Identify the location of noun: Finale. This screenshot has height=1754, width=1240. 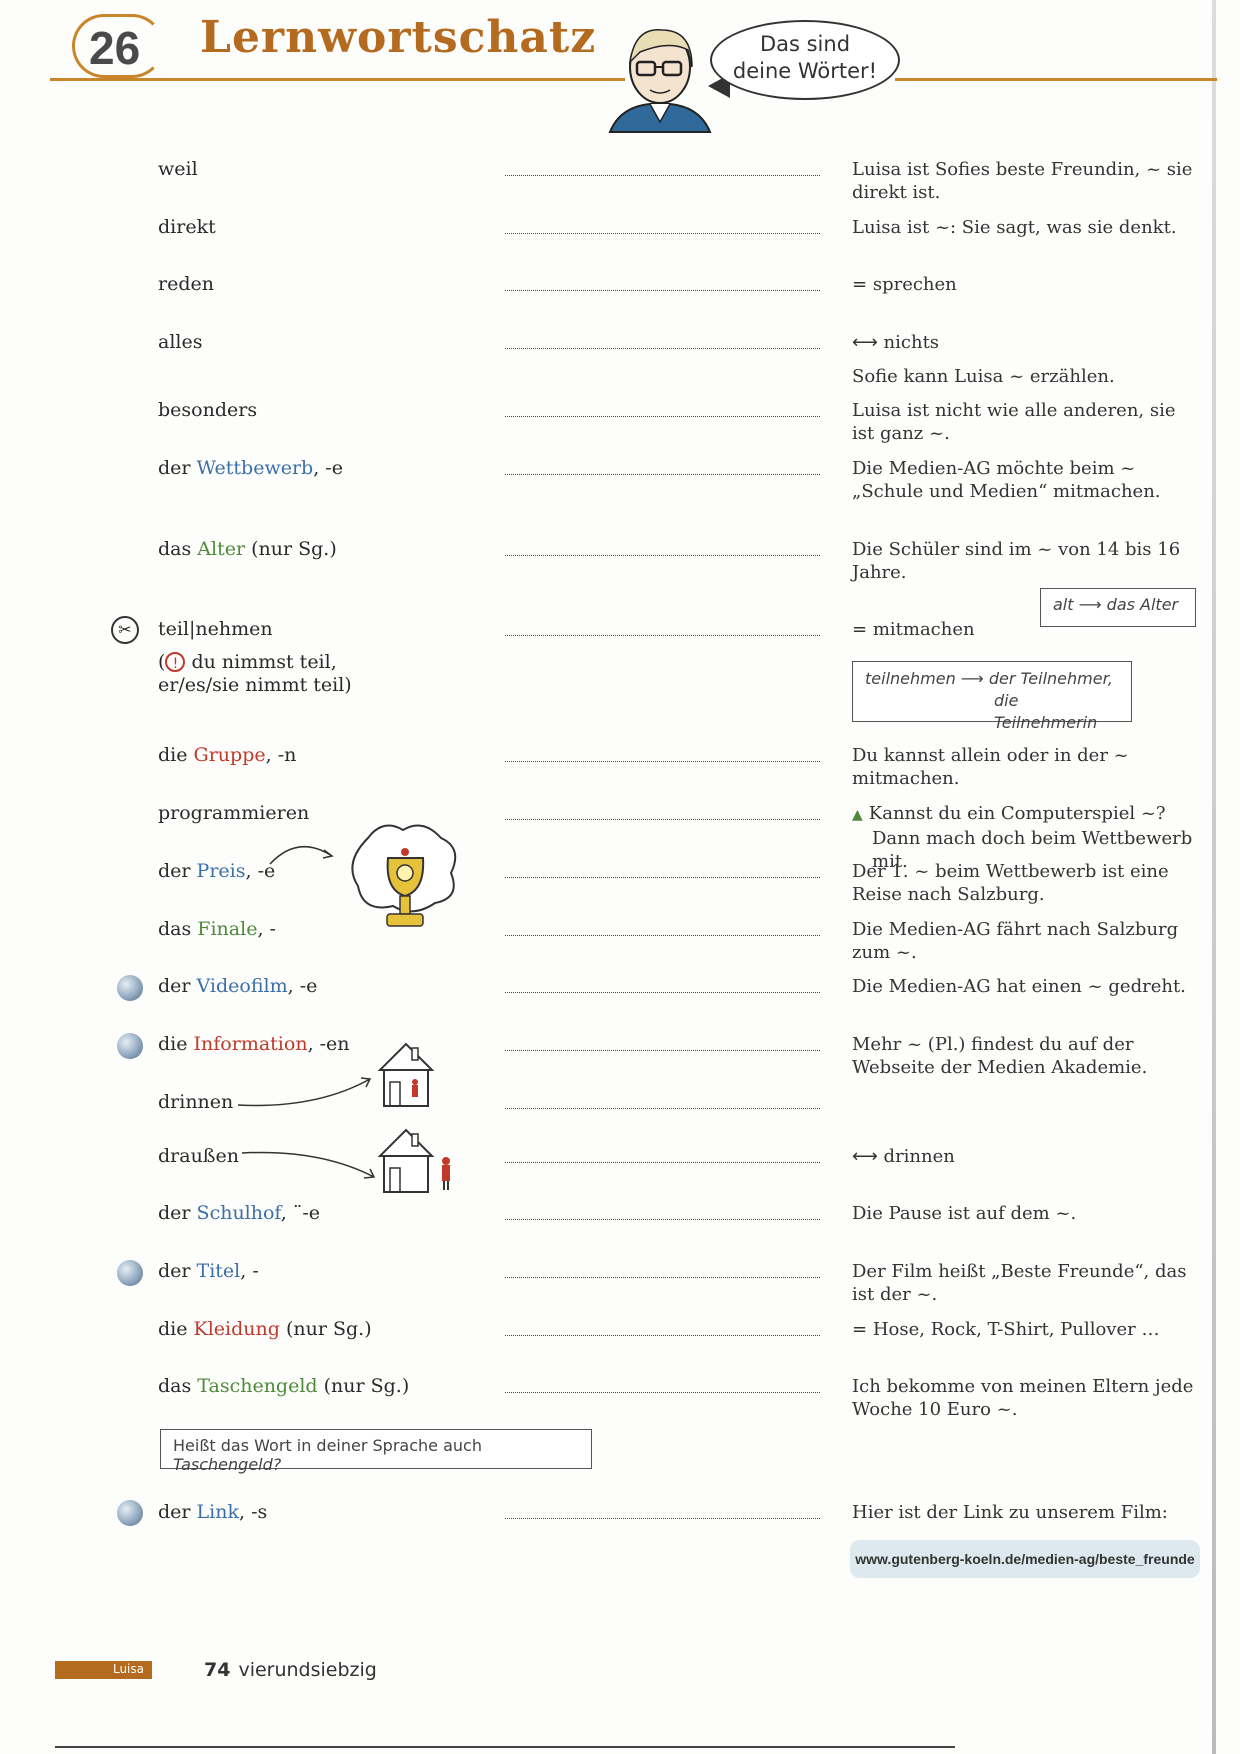
(227, 929).